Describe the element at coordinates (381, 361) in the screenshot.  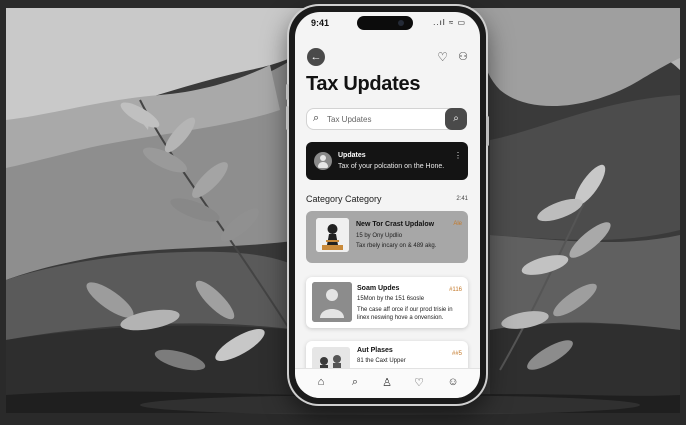
I see `card-meta: 81 the Caxt Upper` at that location.